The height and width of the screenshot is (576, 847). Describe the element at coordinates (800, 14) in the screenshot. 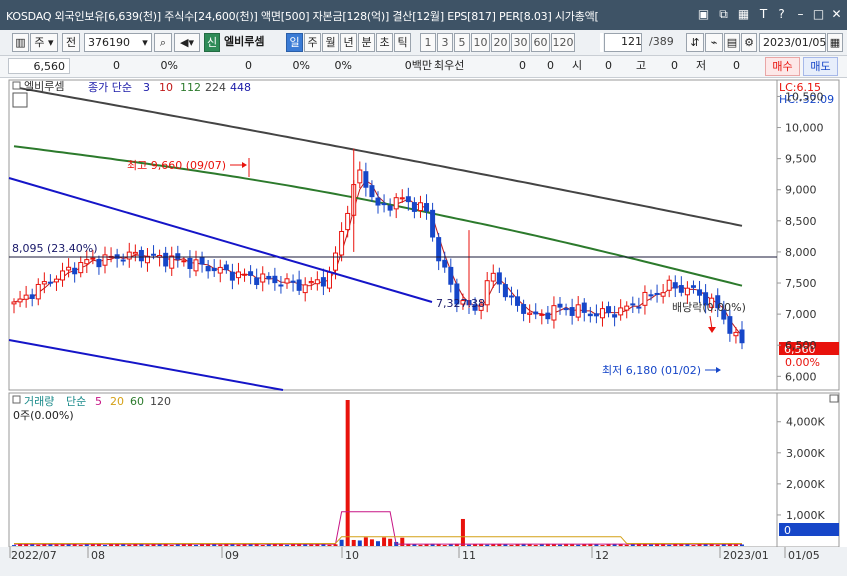

I see `minimize-icon: –` at that location.